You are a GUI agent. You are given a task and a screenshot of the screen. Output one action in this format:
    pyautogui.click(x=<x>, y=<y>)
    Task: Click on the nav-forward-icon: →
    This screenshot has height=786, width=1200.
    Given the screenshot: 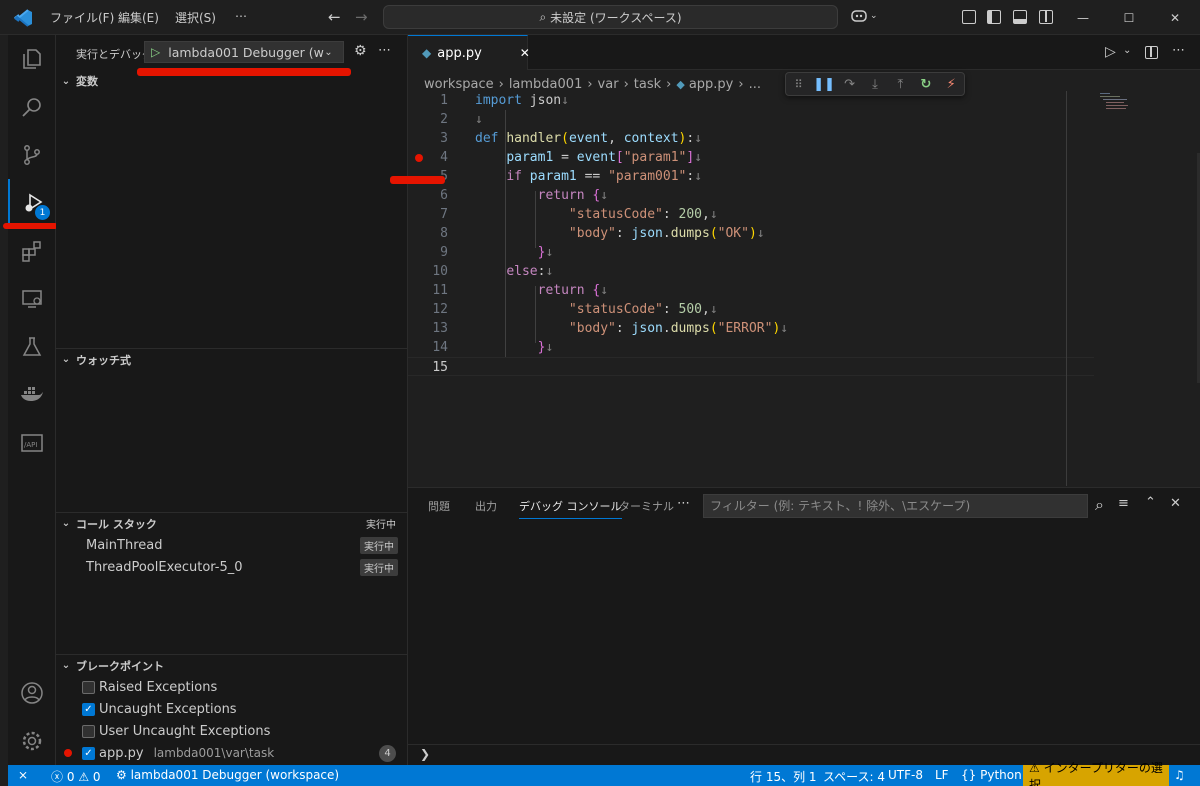 What is the action you would take?
    pyautogui.click(x=361, y=17)
    